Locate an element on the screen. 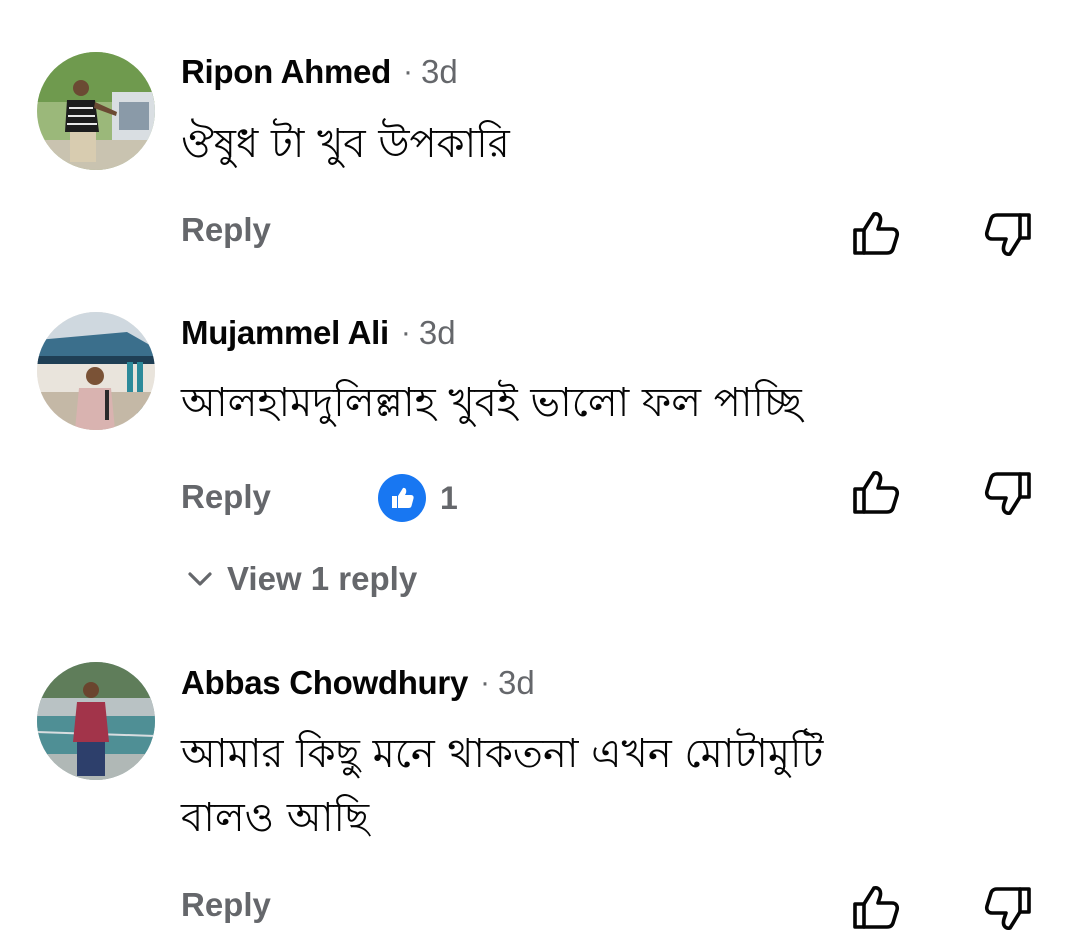  dislike-button is located at coordinates (1008, 908).